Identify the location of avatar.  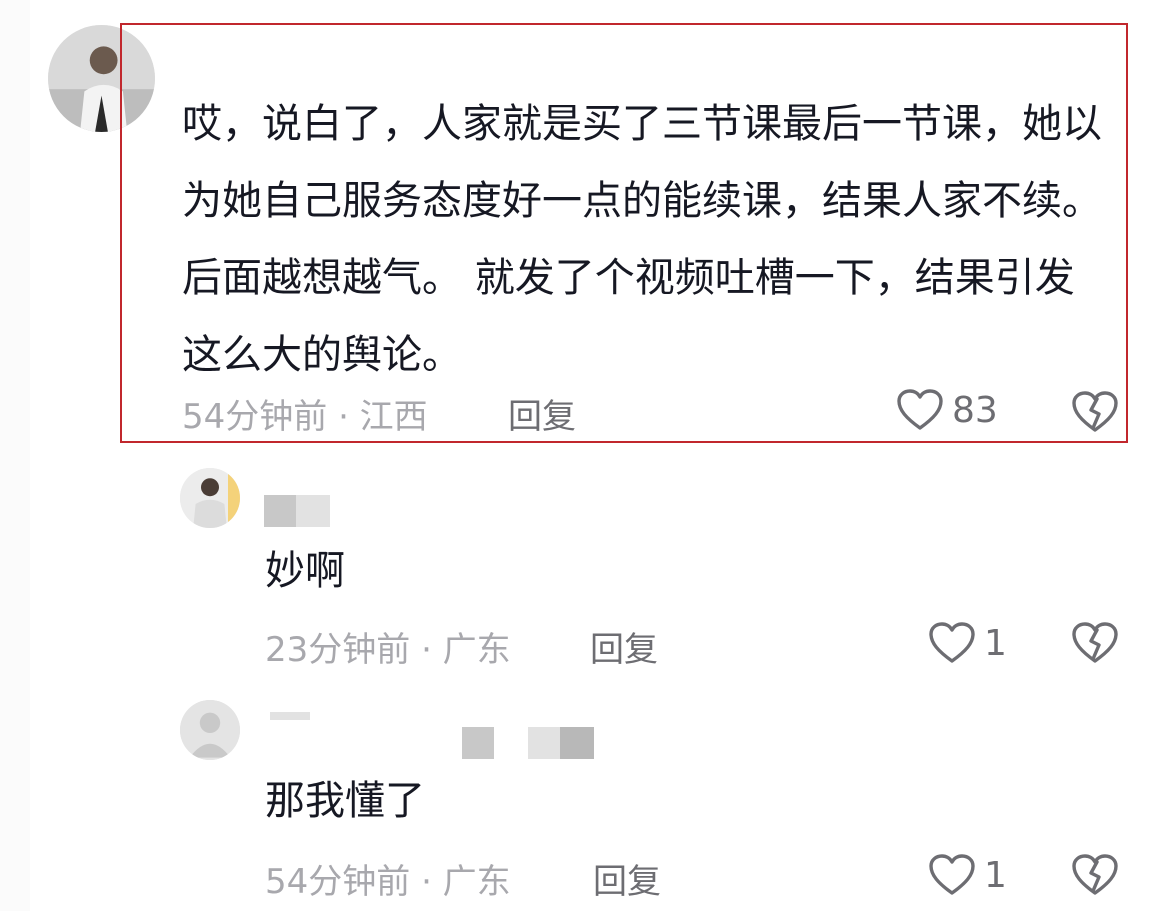
(210, 498).